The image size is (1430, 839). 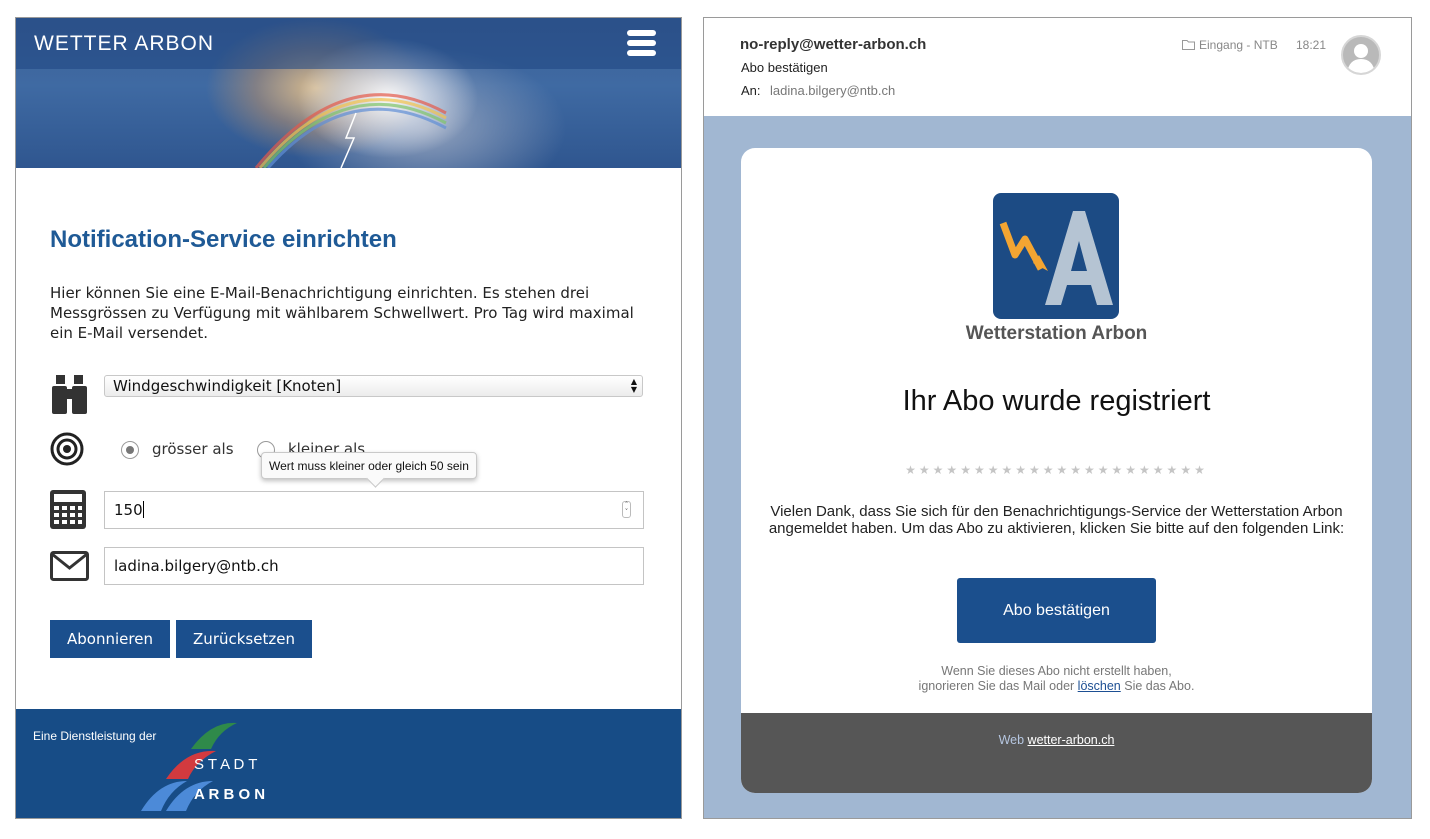 What do you see at coordinates (1188, 45) in the screenshot?
I see `folder-icon` at bounding box center [1188, 45].